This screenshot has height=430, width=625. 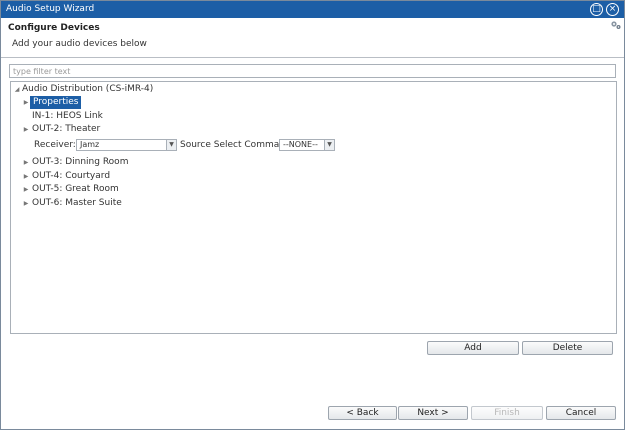 What do you see at coordinates (507, 413) in the screenshot?
I see `finish-button: Finish` at bounding box center [507, 413].